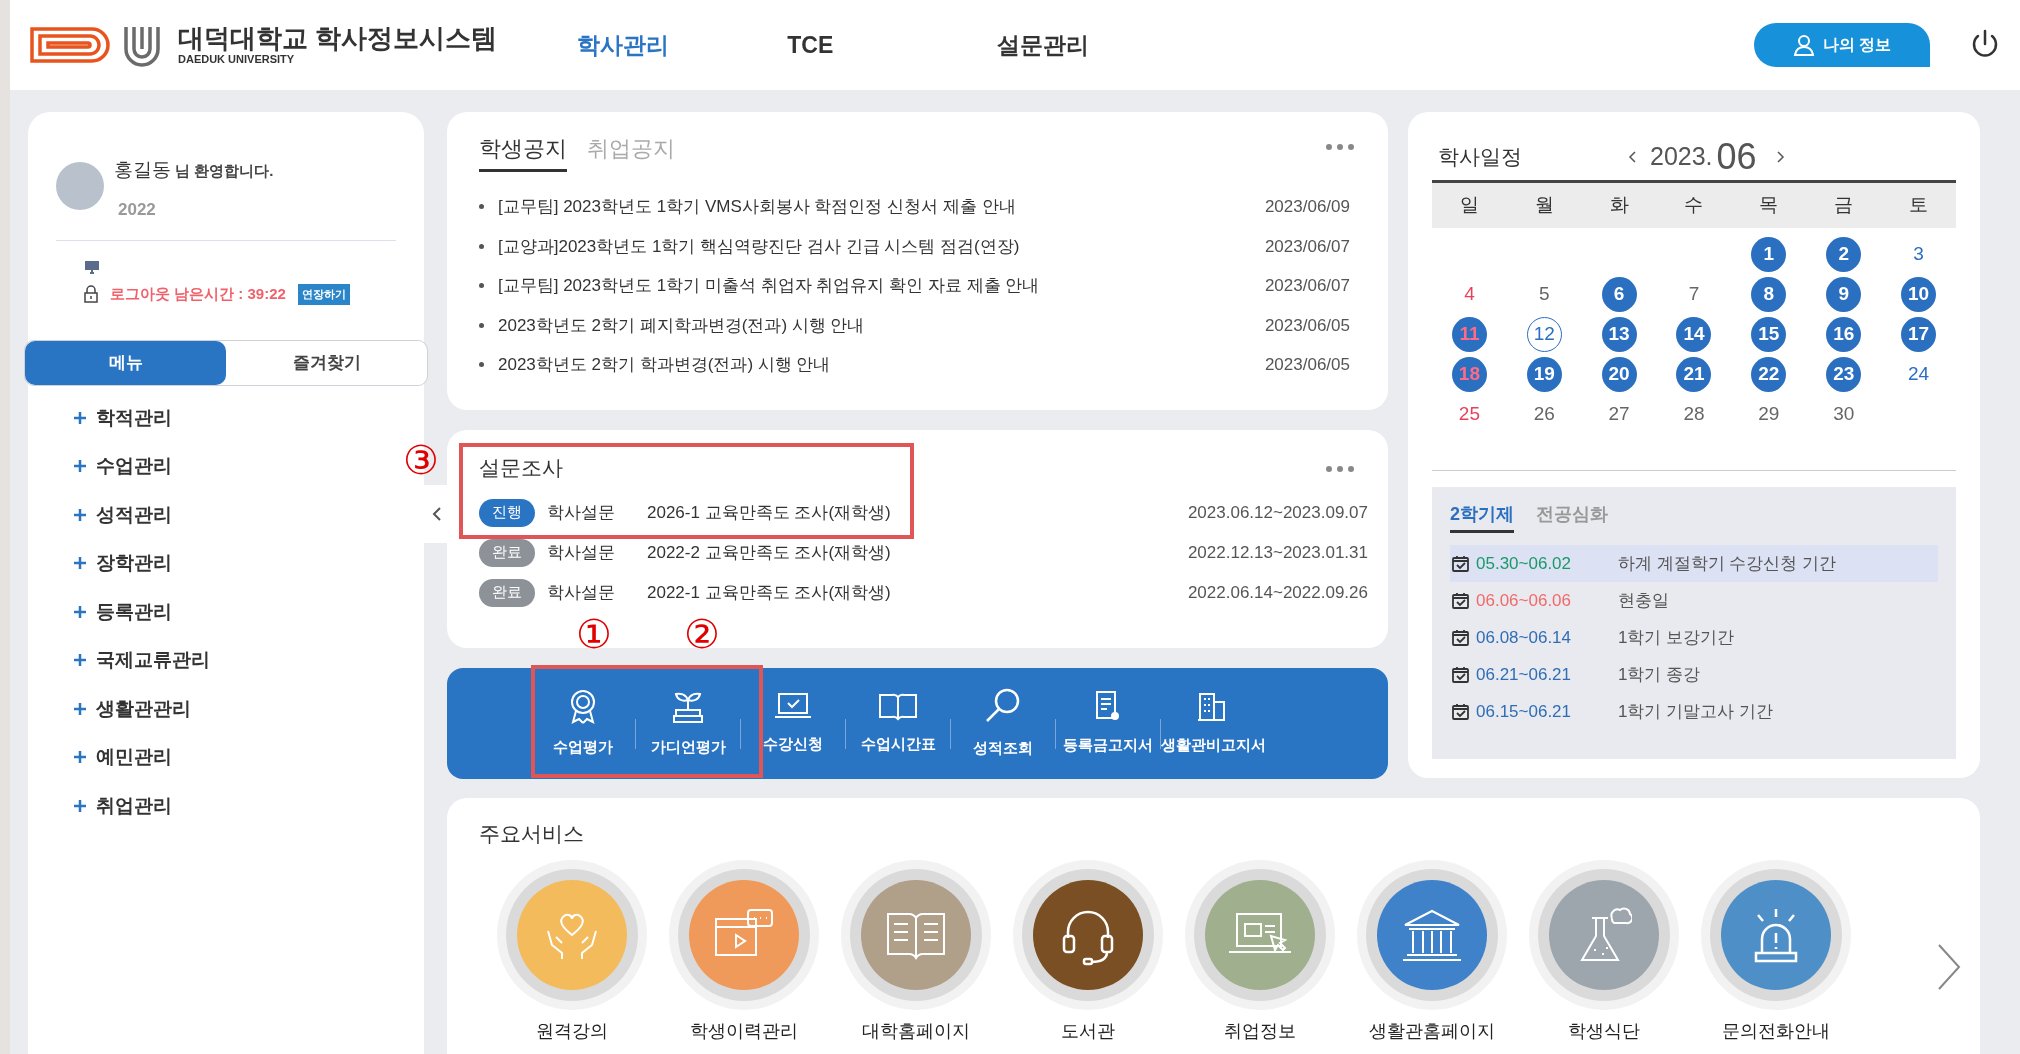 This screenshot has width=2020, height=1054. What do you see at coordinates (1307, 325) in the screenshot?
I see `notice-date: 2023/06/05` at bounding box center [1307, 325].